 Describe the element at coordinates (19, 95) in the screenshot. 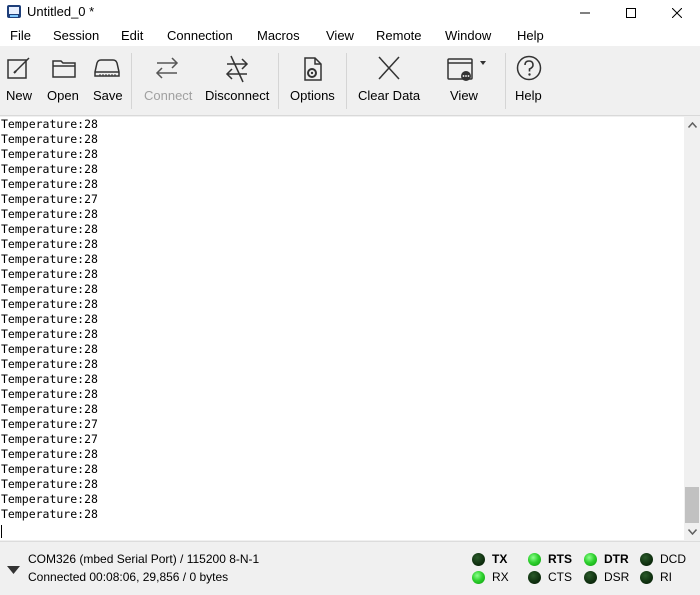

I see `new-label: New` at that location.